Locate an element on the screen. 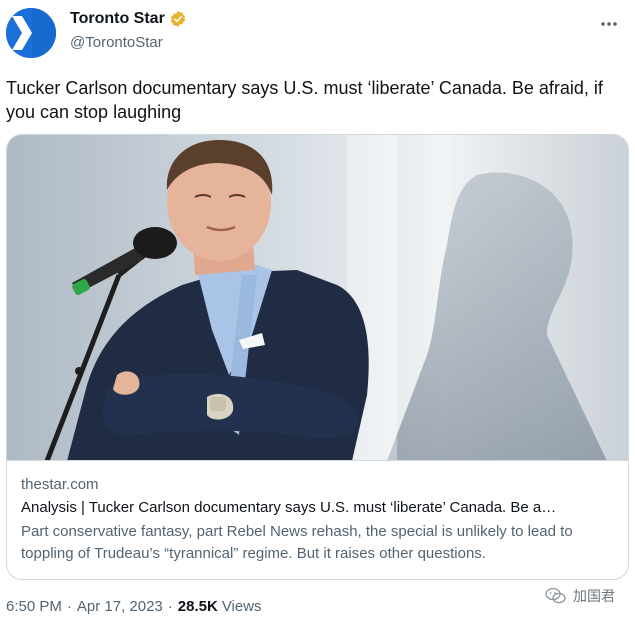  account-name-row: Toronto Star is located at coordinates (128, 19).